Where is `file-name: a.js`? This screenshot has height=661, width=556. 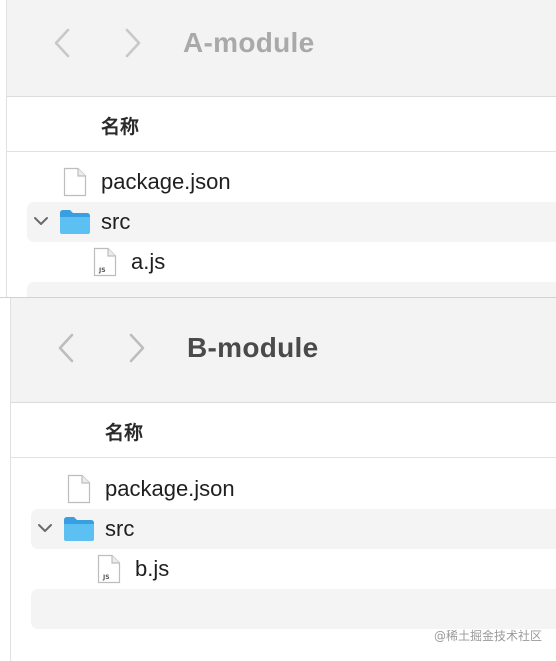
file-name: a.js is located at coordinates (148, 262).